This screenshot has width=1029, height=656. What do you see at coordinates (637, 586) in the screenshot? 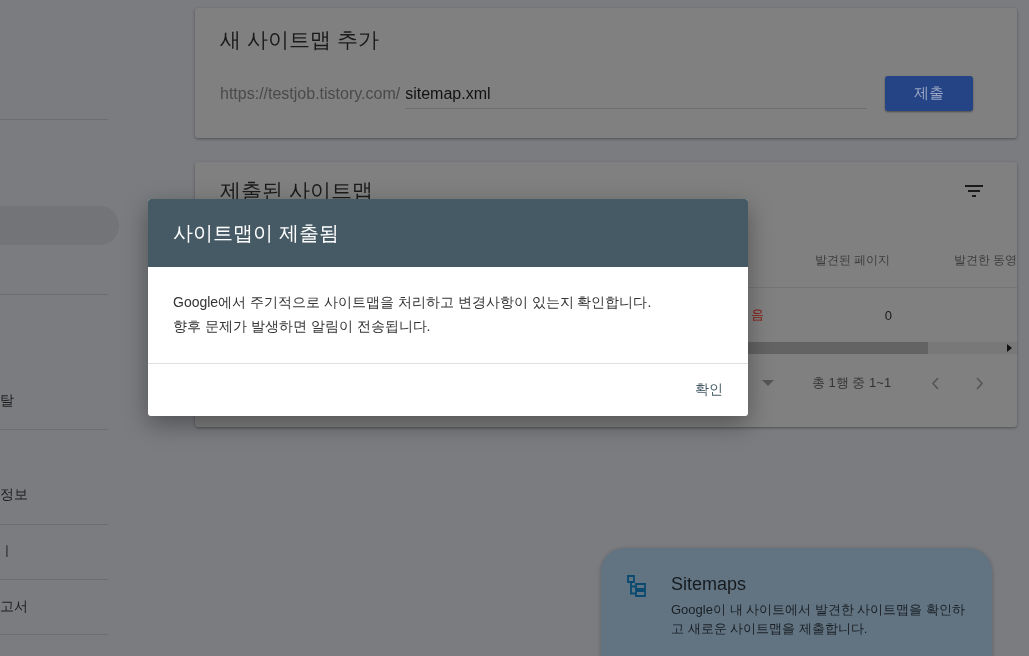
I see `sitemap-tree-icon` at bounding box center [637, 586].